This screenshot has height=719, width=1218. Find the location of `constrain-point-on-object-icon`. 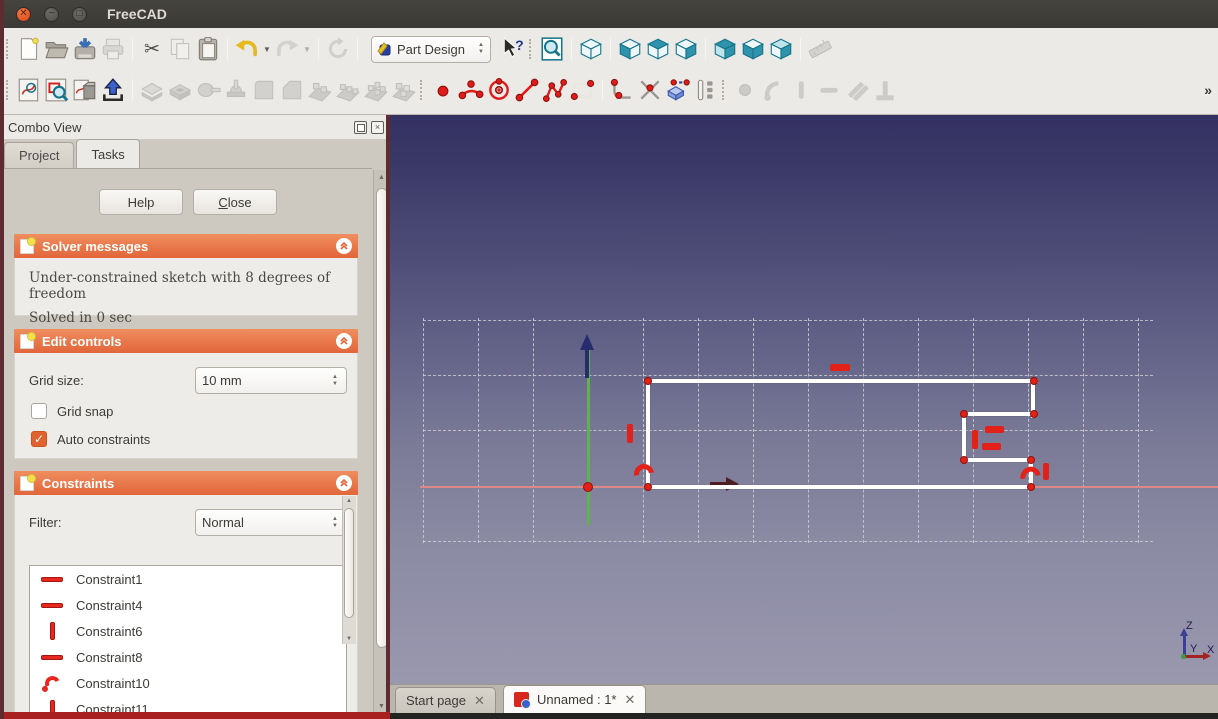

constrain-point-on-object-icon is located at coordinates (773, 90).